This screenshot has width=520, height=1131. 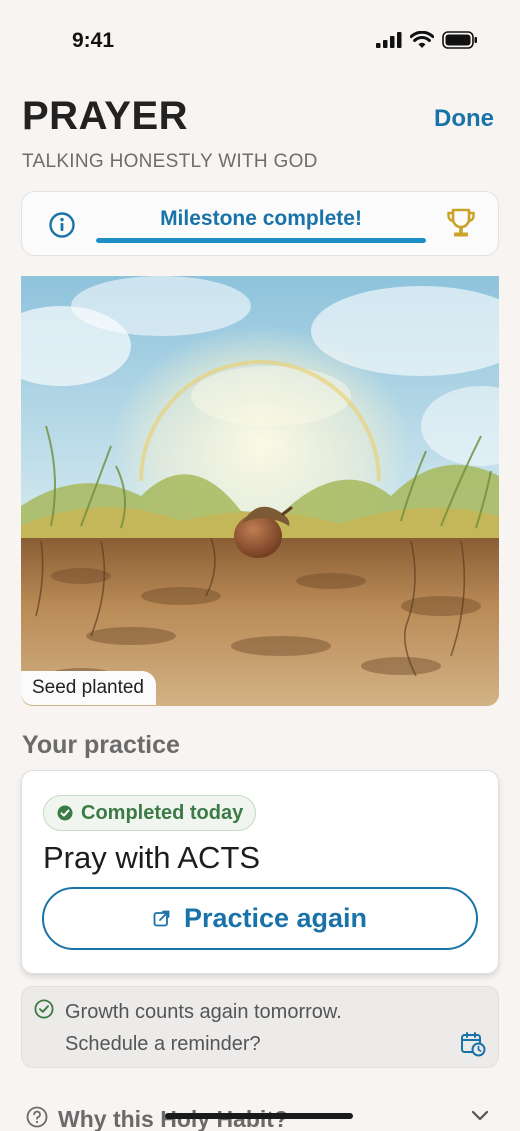 I want to click on home-indicator, so click(x=259, y=1116).